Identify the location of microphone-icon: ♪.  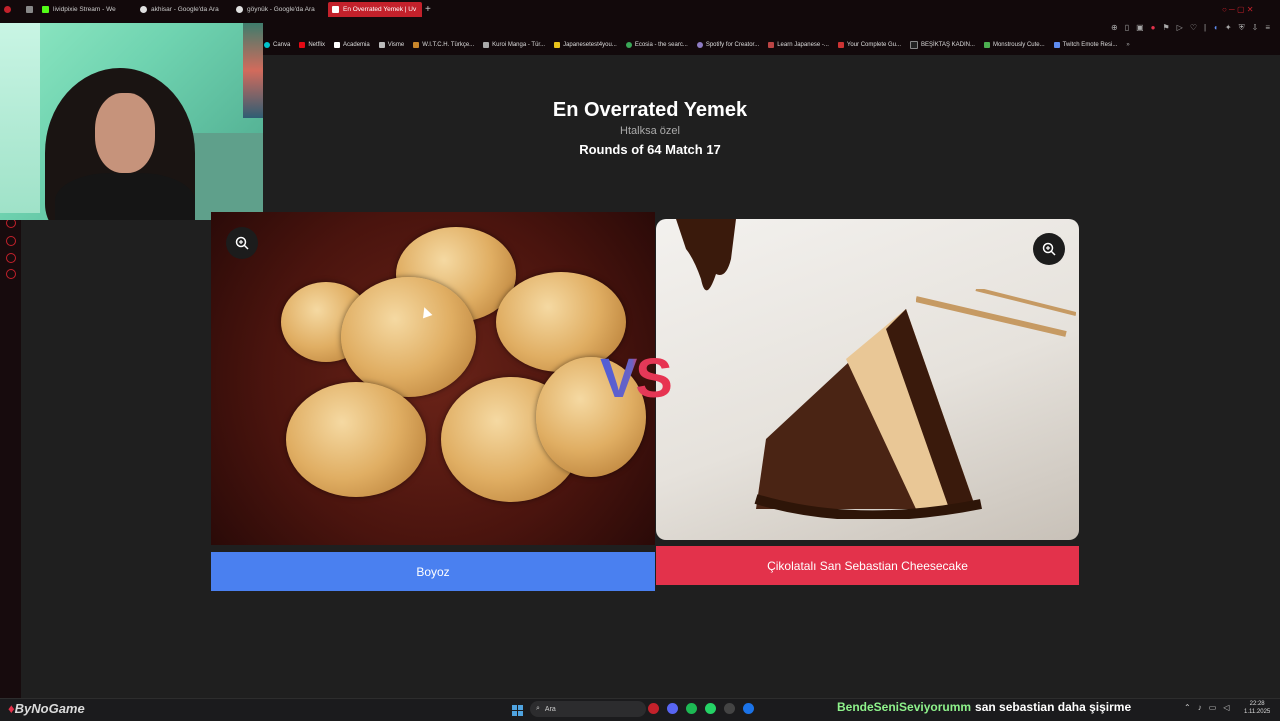
(1200, 707).